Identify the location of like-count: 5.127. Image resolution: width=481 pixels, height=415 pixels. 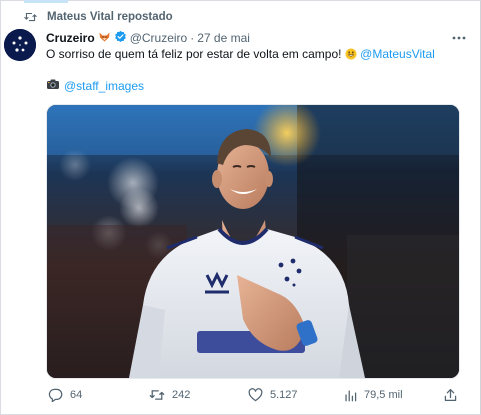
(284, 395).